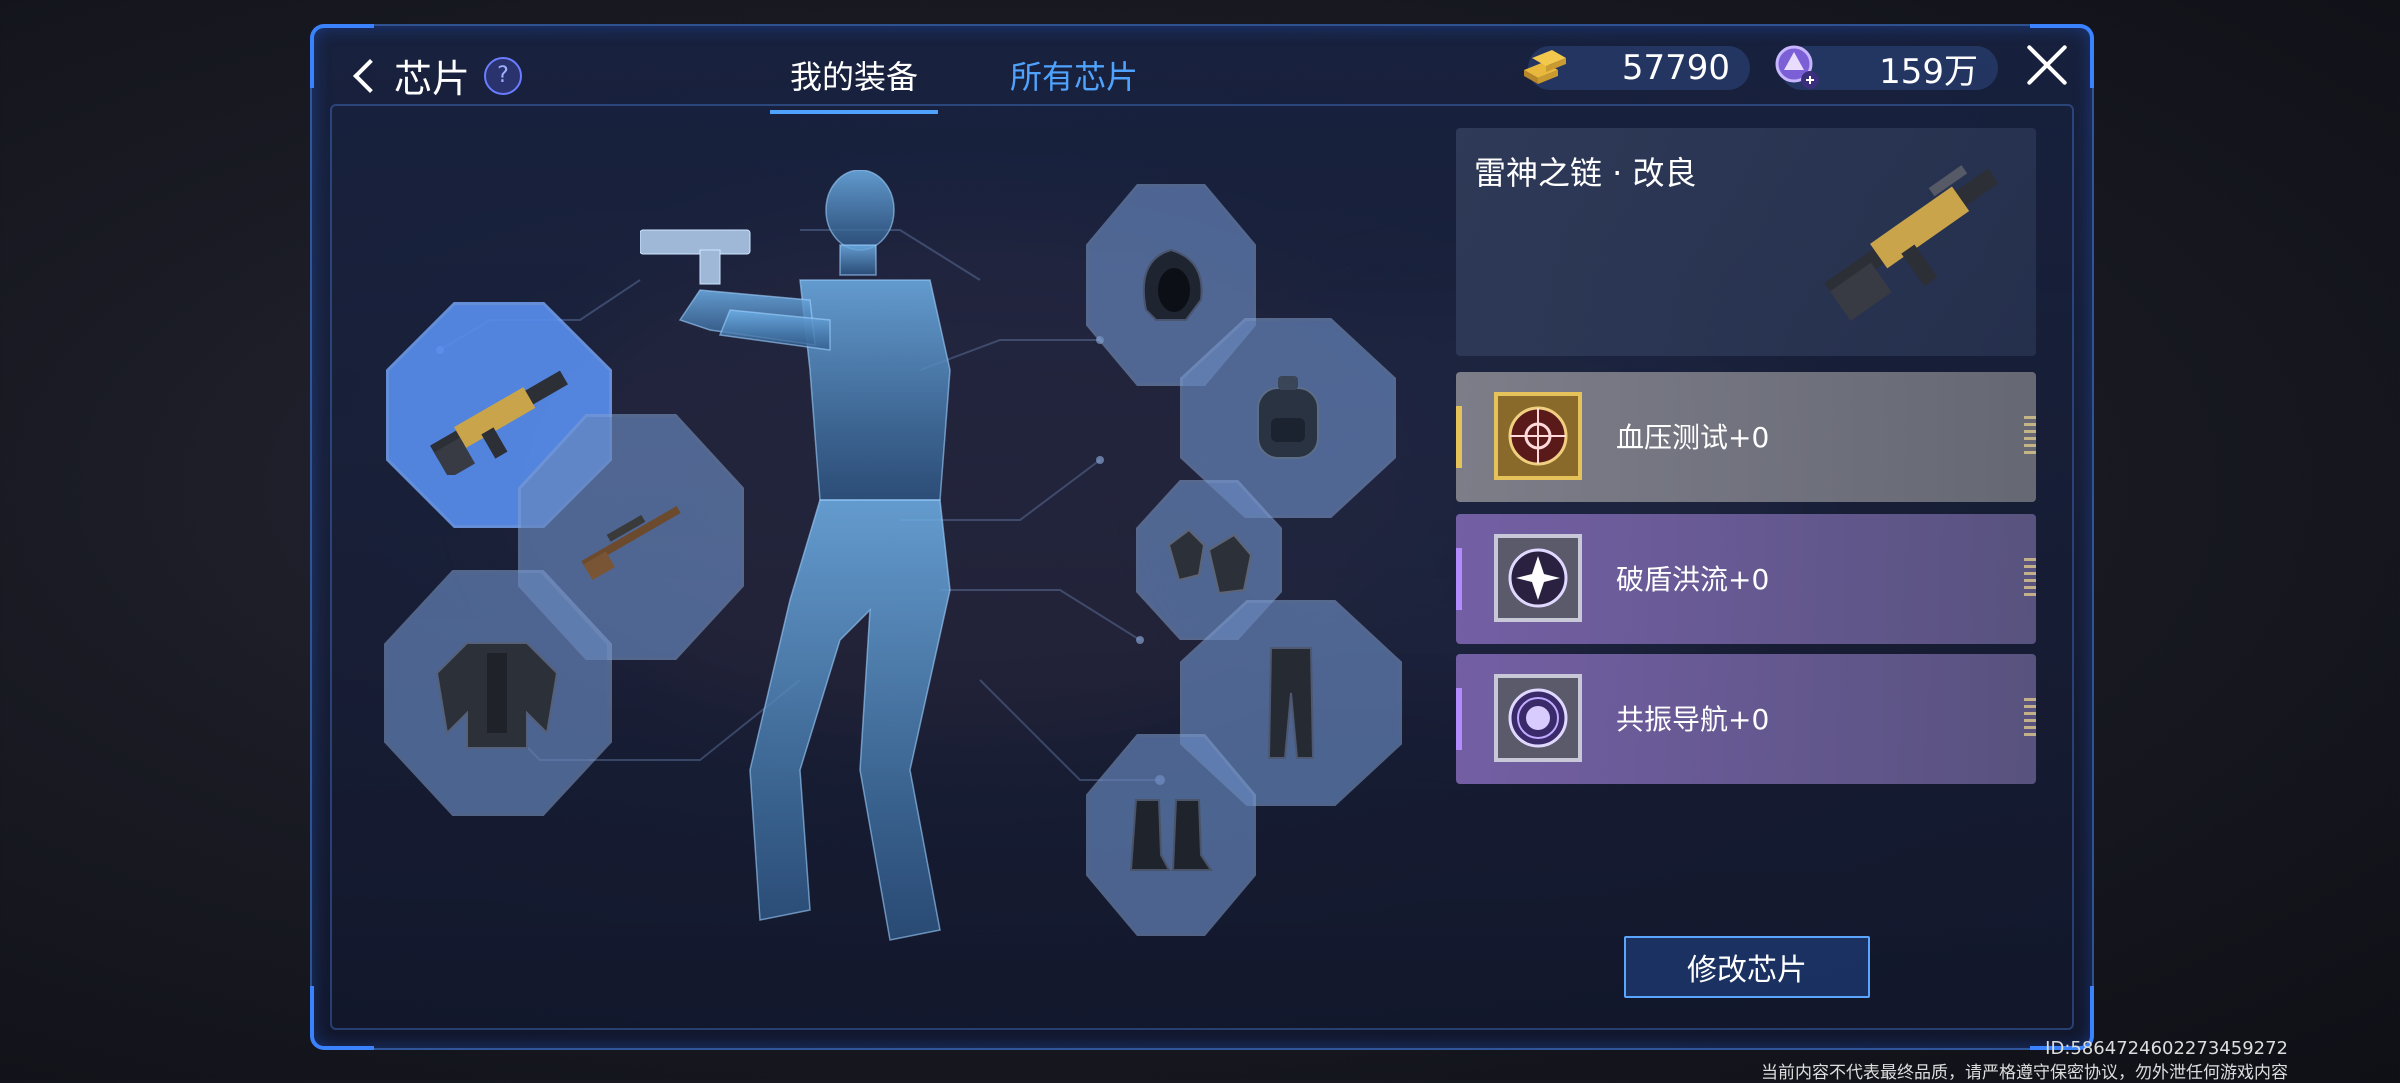 The height and width of the screenshot is (1083, 2400). I want to click on help-icon: ?, so click(503, 75).